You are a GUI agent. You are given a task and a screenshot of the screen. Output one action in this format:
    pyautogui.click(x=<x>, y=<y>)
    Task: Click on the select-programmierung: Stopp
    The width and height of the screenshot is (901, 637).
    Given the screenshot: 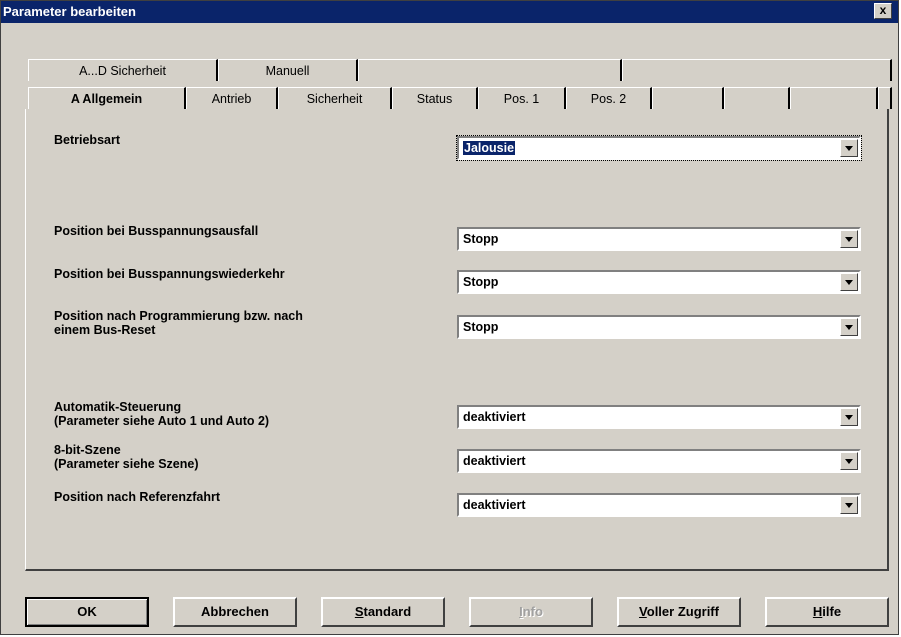 What is the action you would take?
    pyautogui.click(x=659, y=327)
    